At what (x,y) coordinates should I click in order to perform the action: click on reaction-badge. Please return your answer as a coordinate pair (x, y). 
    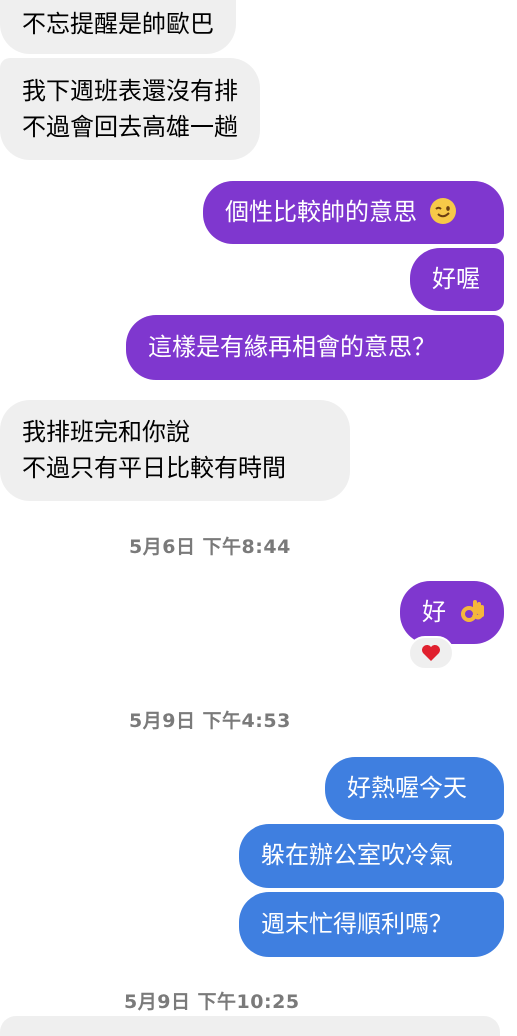
    Looking at the image, I should click on (431, 653).